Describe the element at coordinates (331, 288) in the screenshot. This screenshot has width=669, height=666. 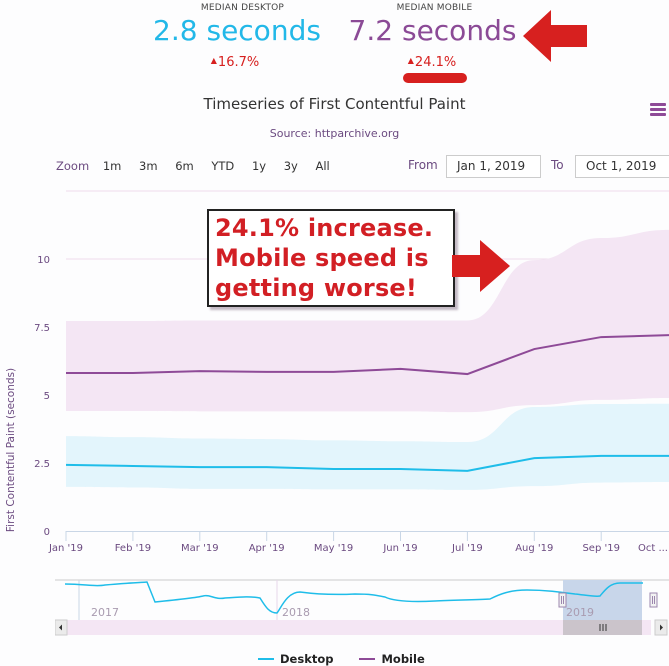
I see `annotation-line: getting worse!` at that location.